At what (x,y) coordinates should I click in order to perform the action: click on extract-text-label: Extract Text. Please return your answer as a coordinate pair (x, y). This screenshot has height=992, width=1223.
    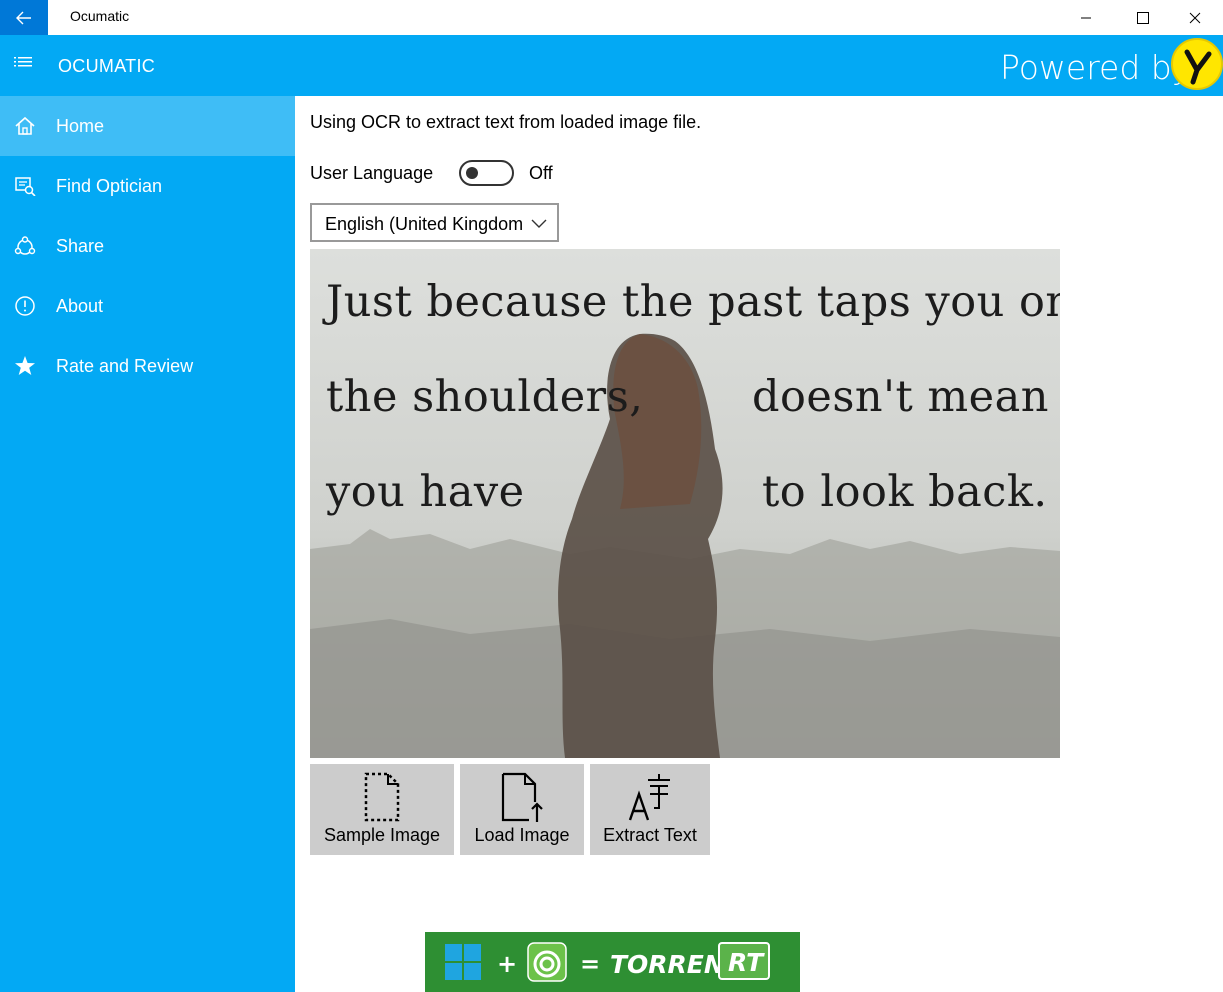
    Looking at the image, I should click on (650, 835).